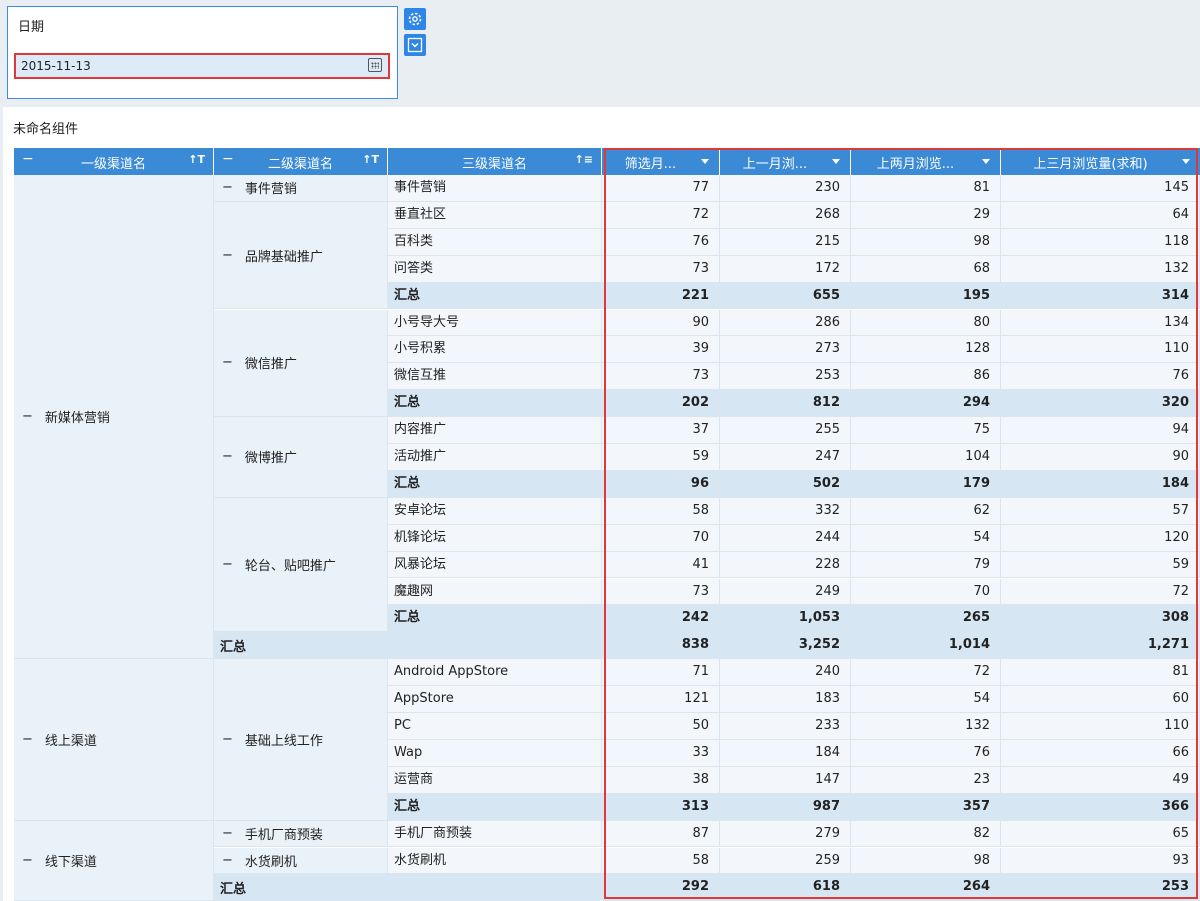 The width and height of the screenshot is (1200, 901). What do you see at coordinates (785, 646) in the screenshot?
I see `value-cell: 3,252` at bounding box center [785, 646].